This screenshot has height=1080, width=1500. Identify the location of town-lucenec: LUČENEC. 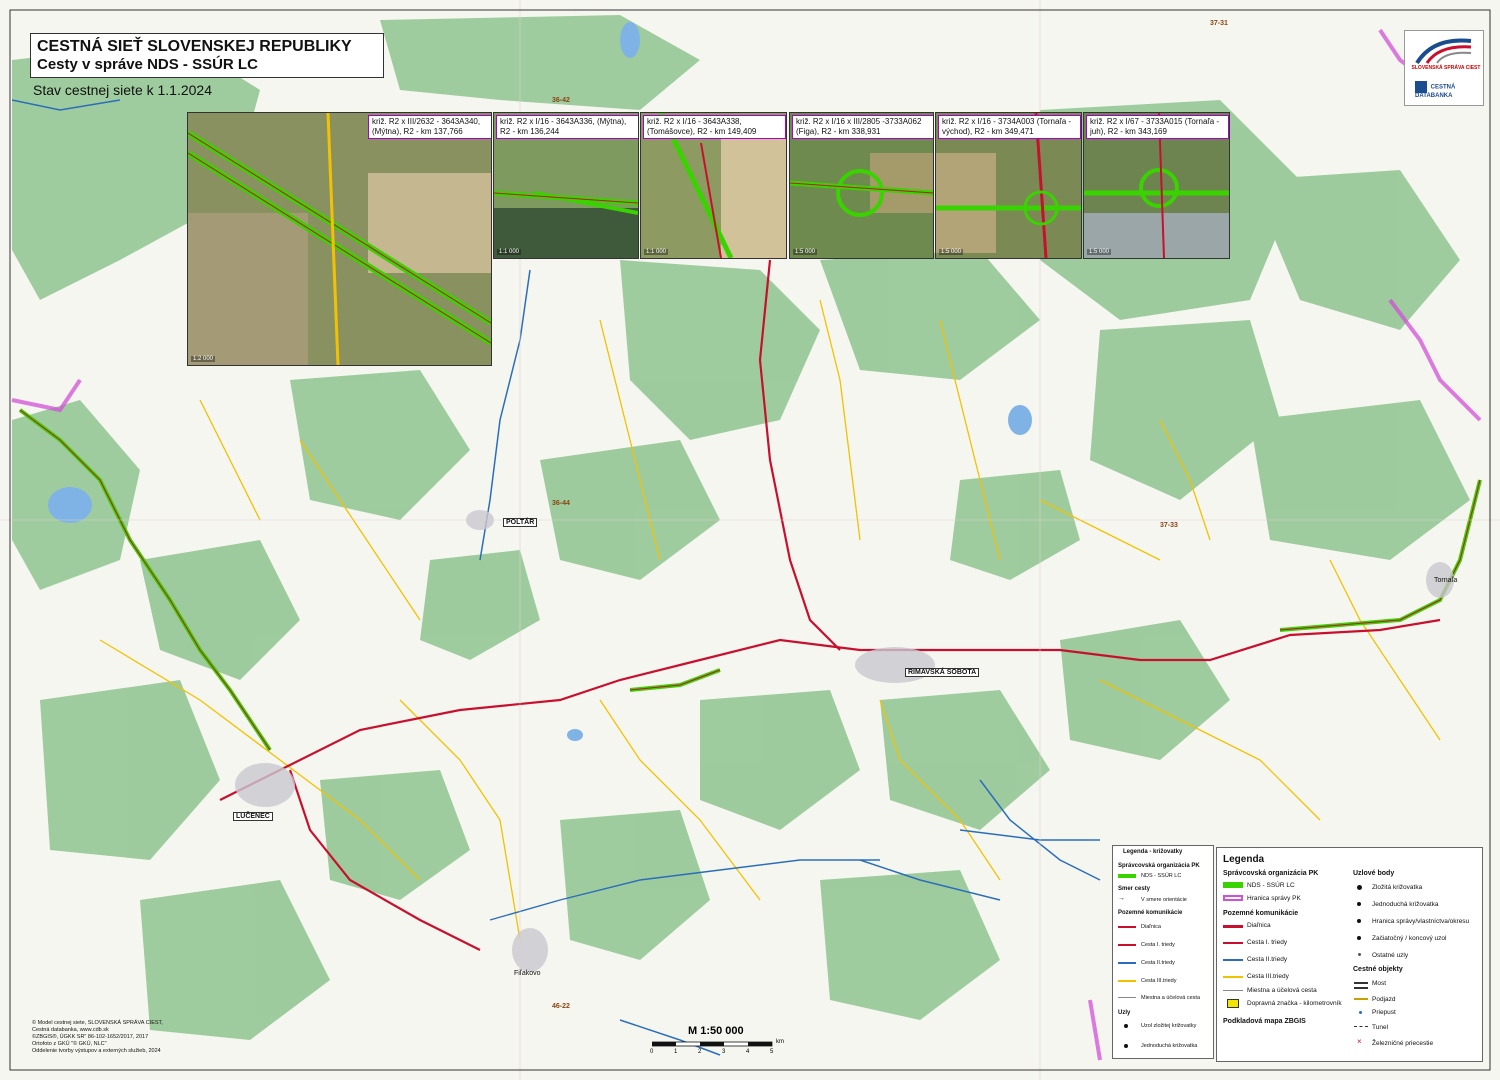
(253, 816).